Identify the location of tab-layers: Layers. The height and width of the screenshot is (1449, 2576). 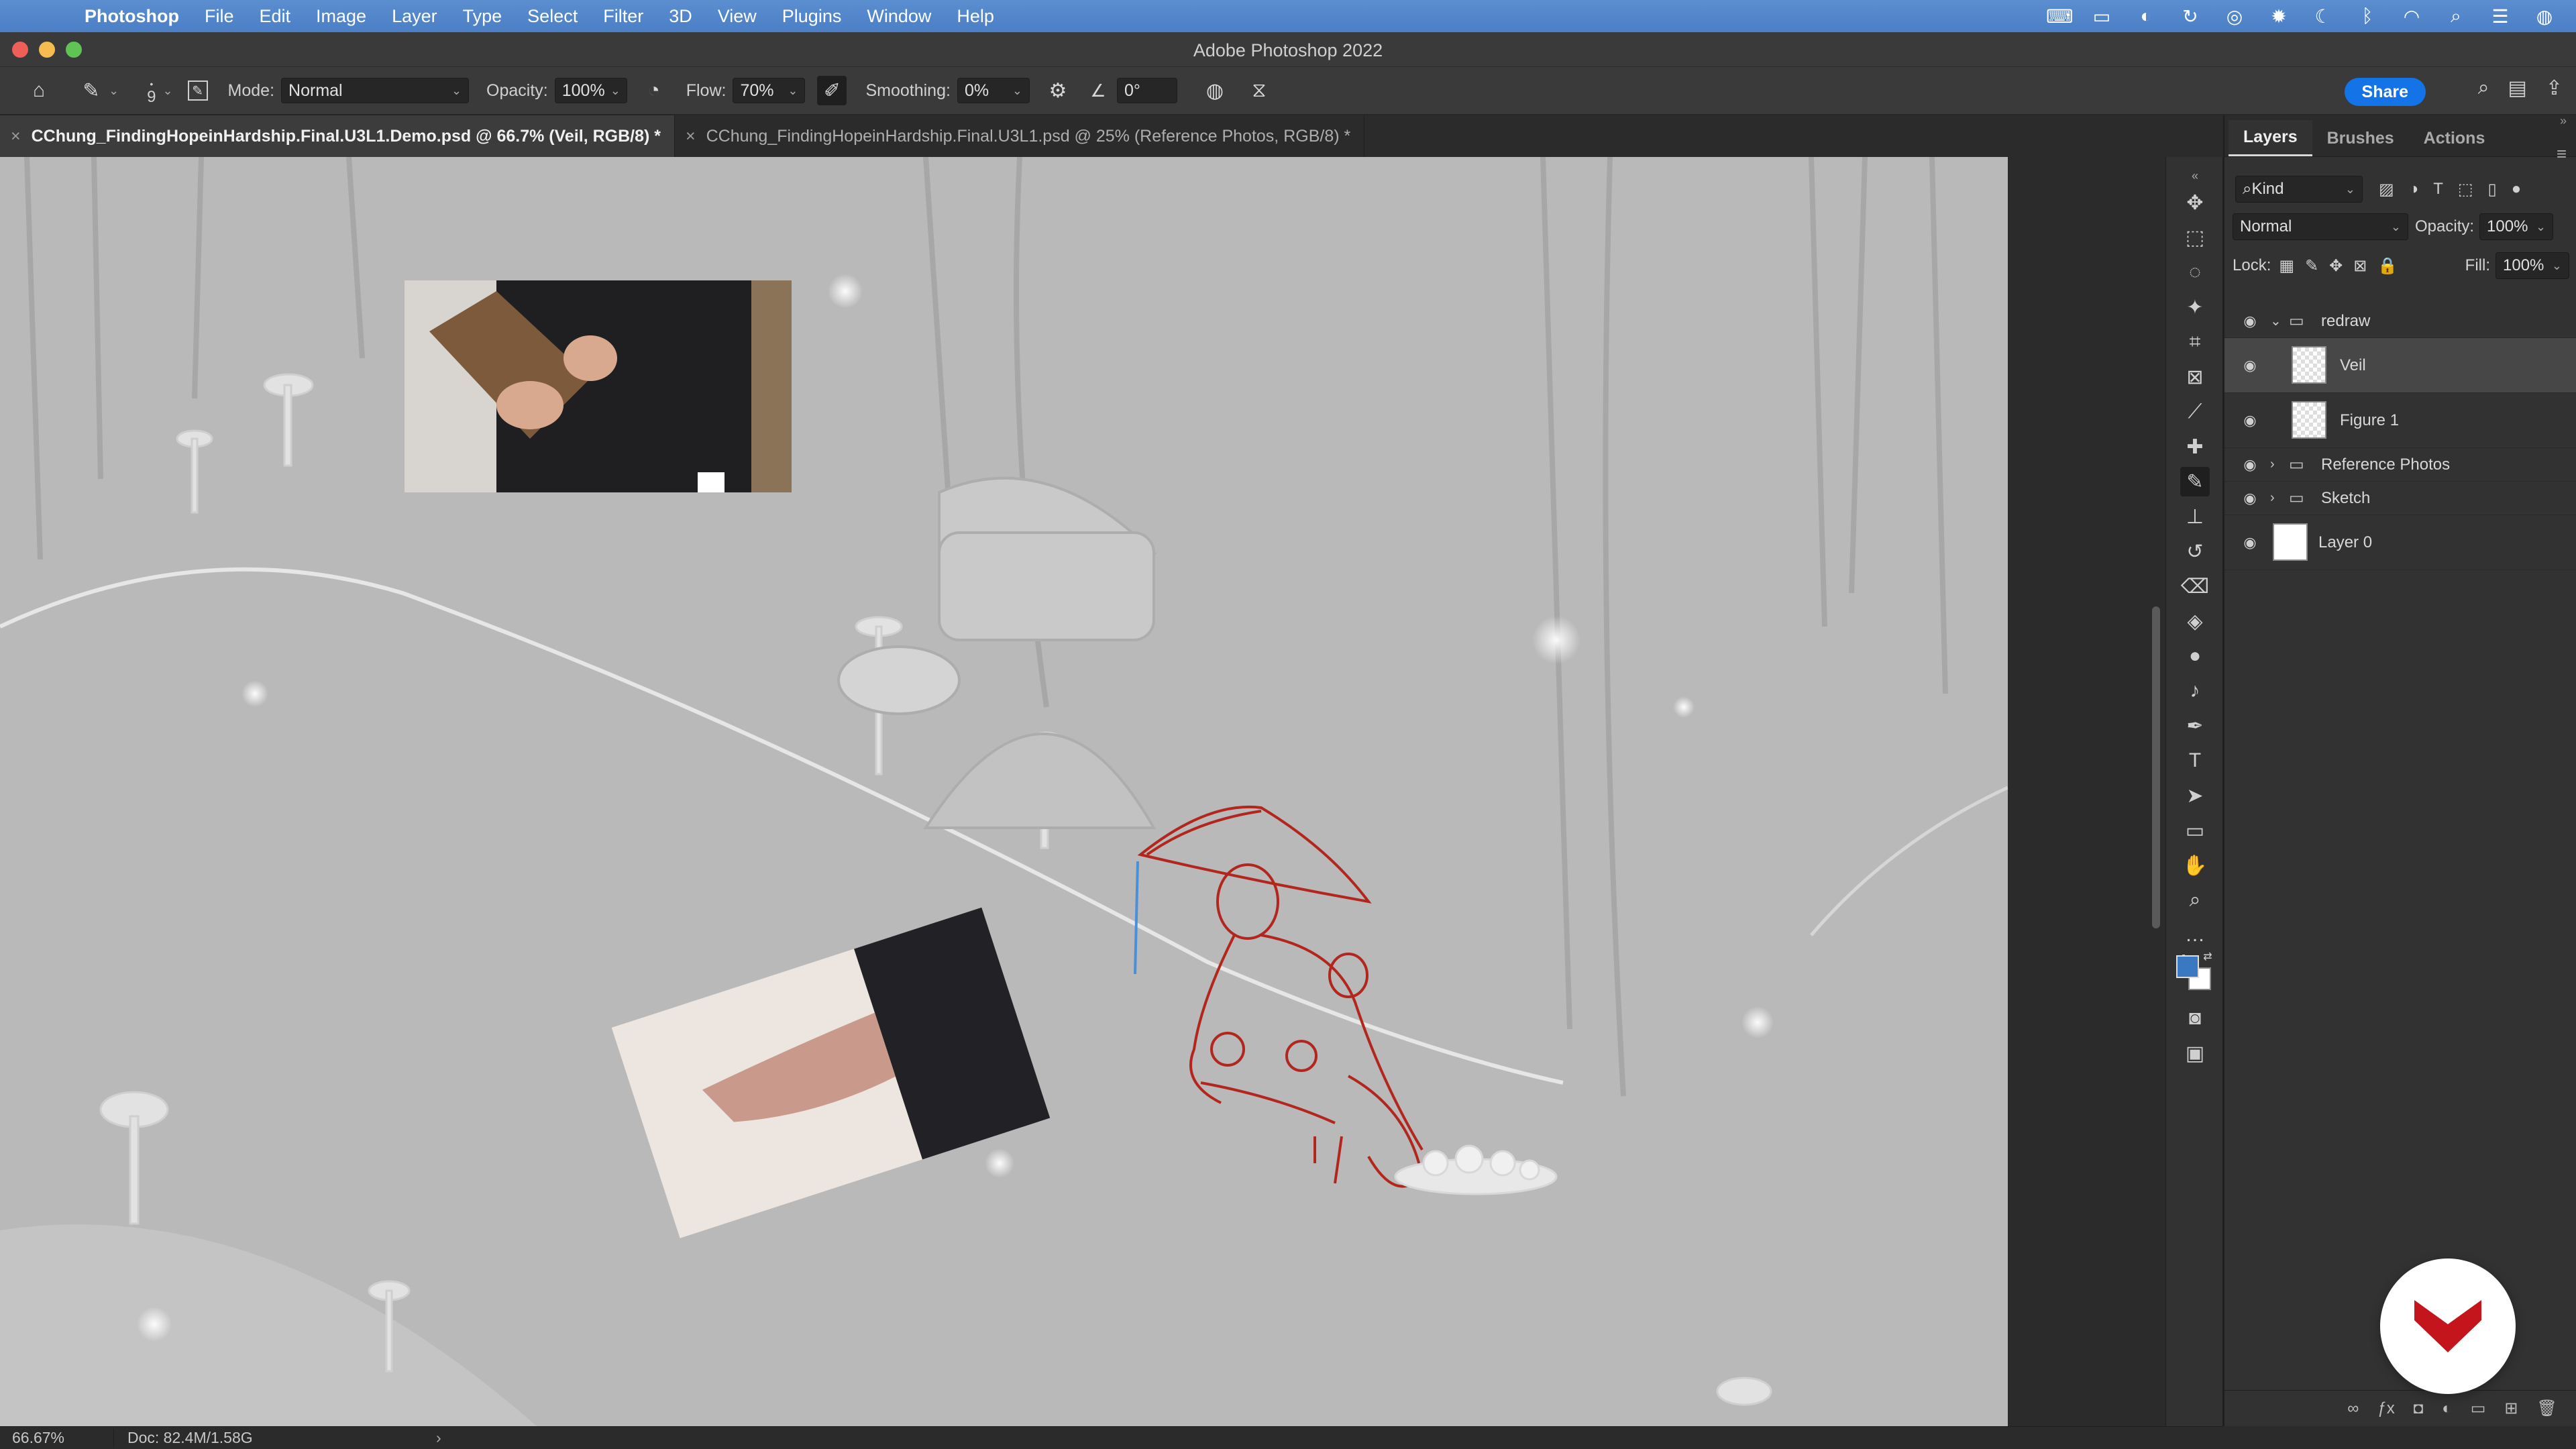
(2270, 138).